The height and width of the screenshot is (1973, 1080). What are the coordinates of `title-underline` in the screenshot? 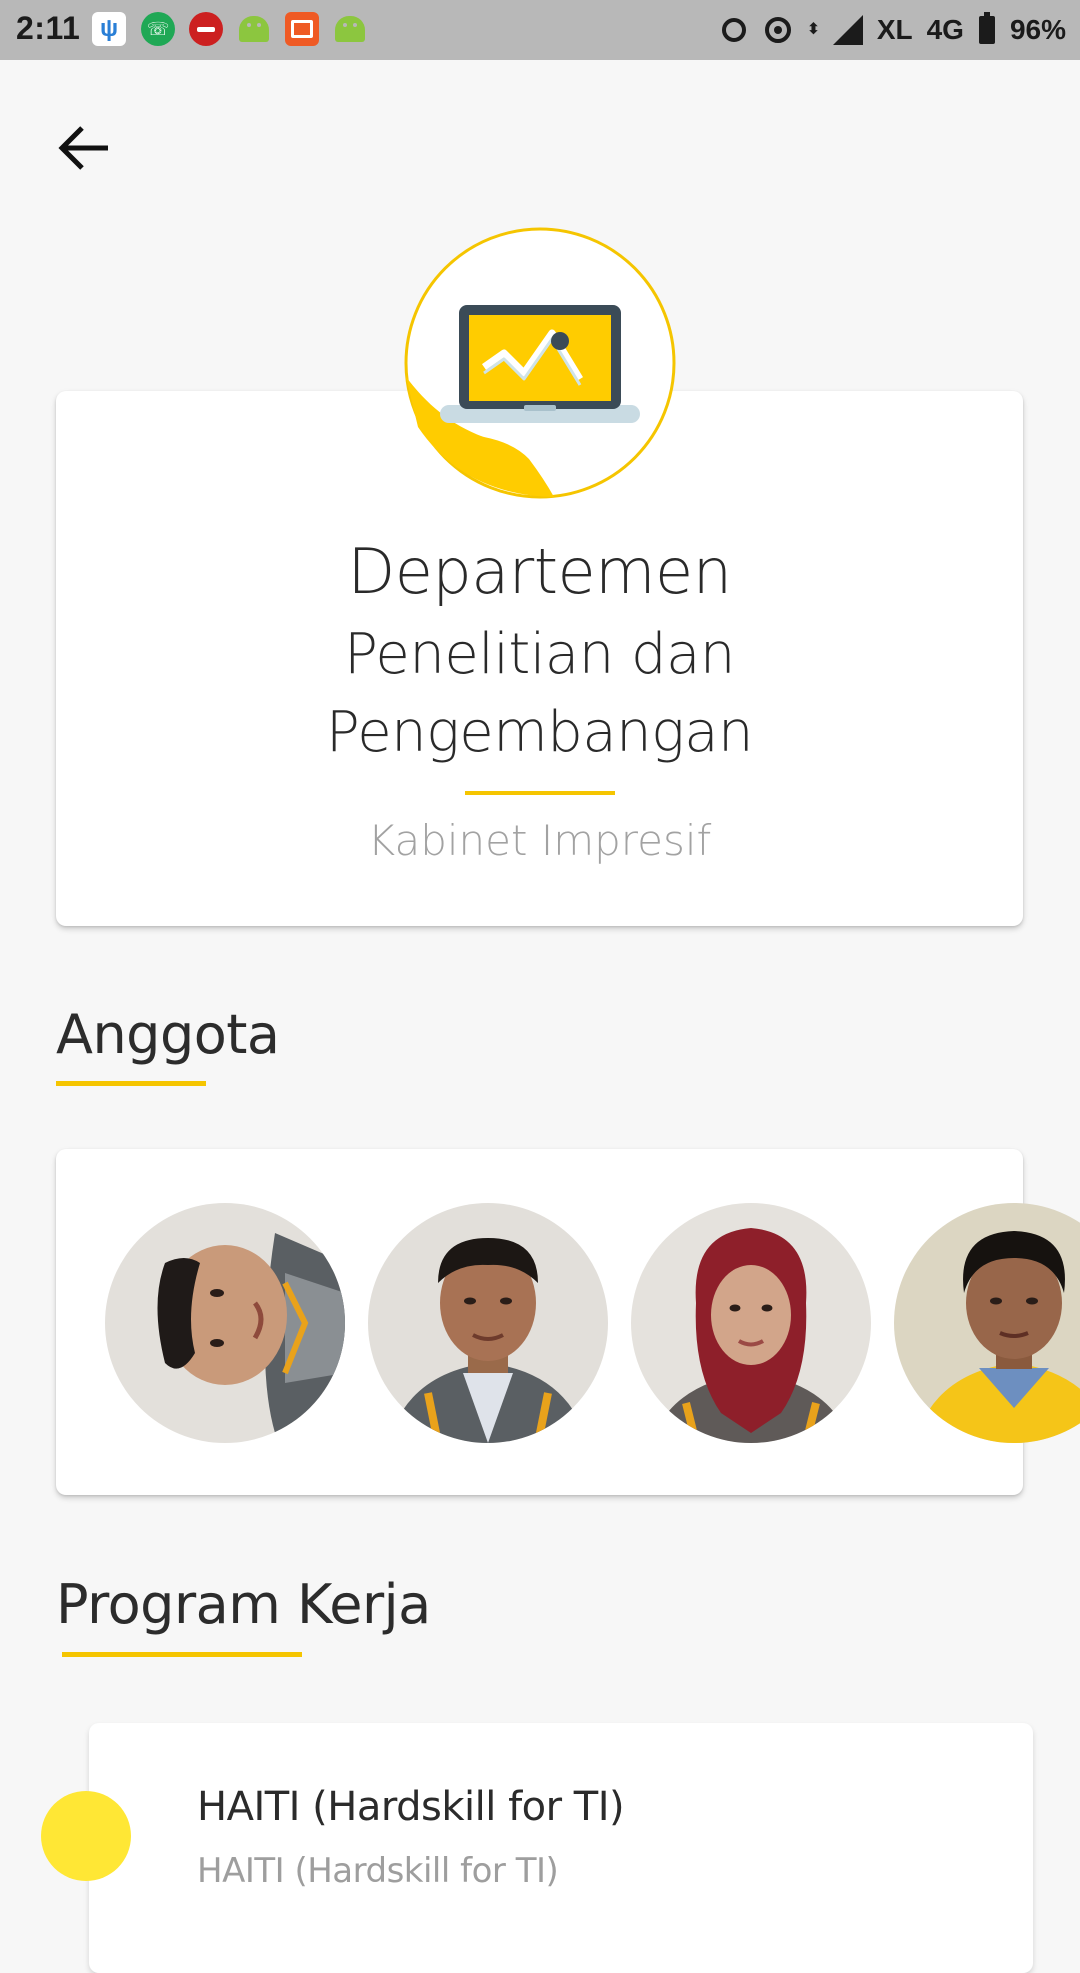 It's located at (540, 793).